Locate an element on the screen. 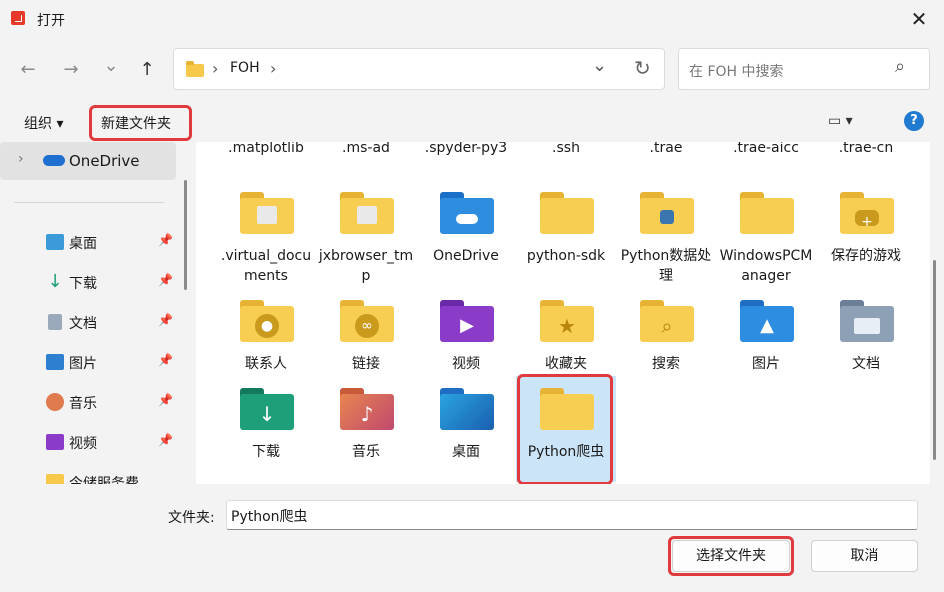 The width and height of the screenshot is (944, 592). folder-name: 音乐 is located at coordinates (366, 452).